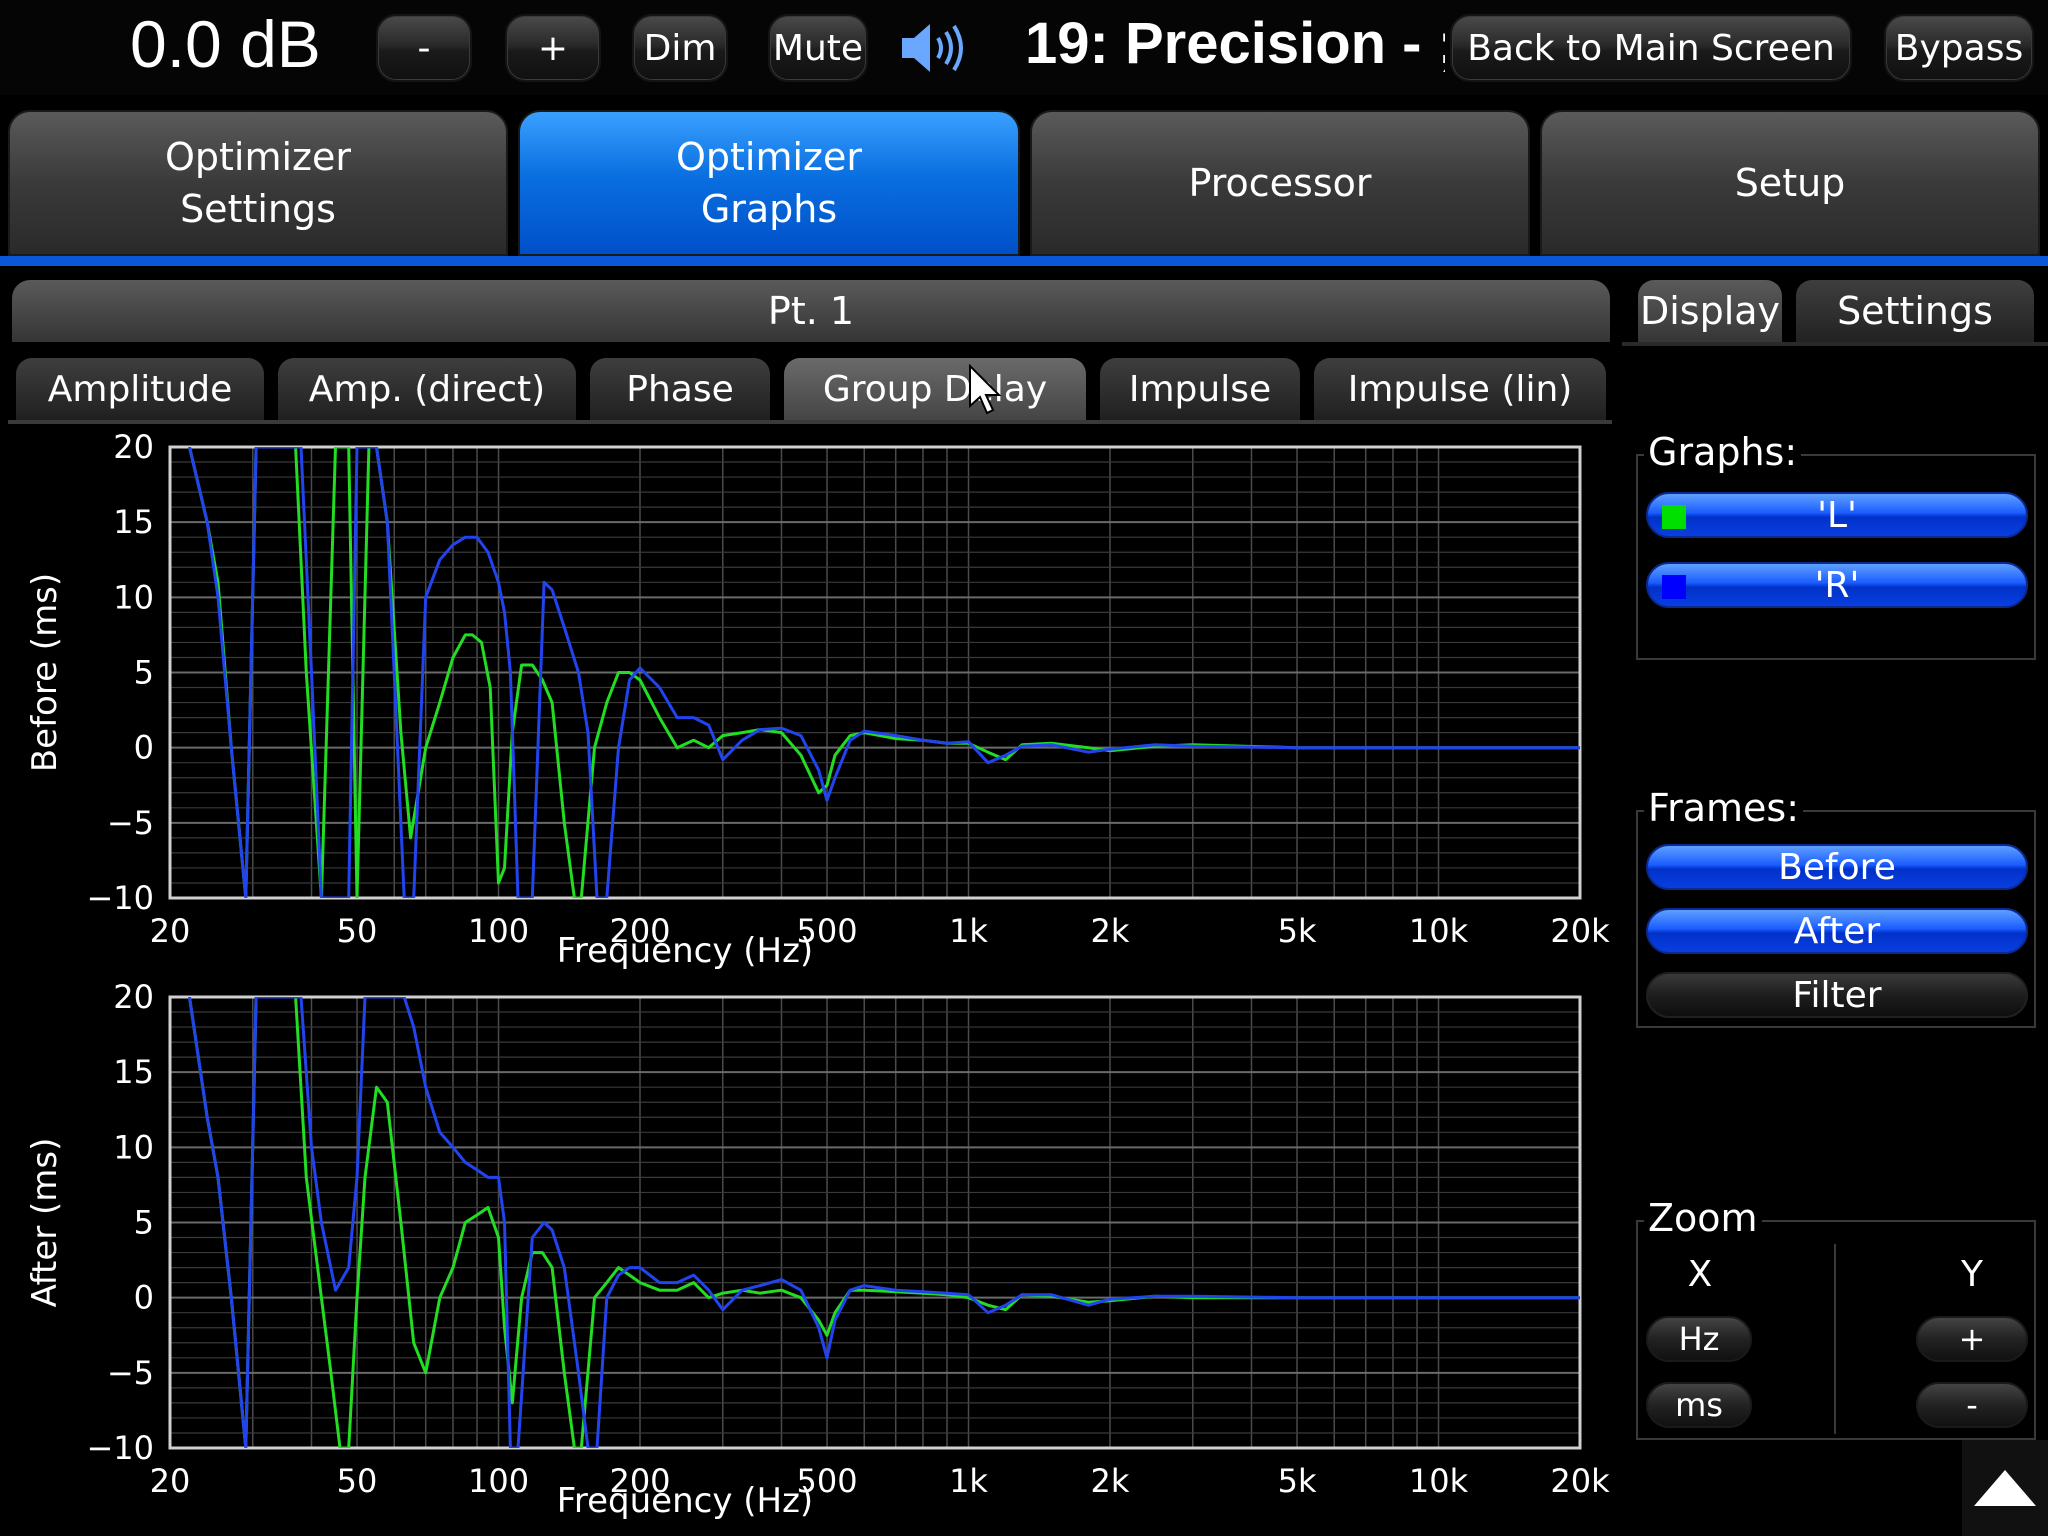 The height and width of the screenshot is (1536, 2048). Describe the element at coordinates (769, 209) in the screenshot. I see `tab-label-line2: Graphs` at that location.